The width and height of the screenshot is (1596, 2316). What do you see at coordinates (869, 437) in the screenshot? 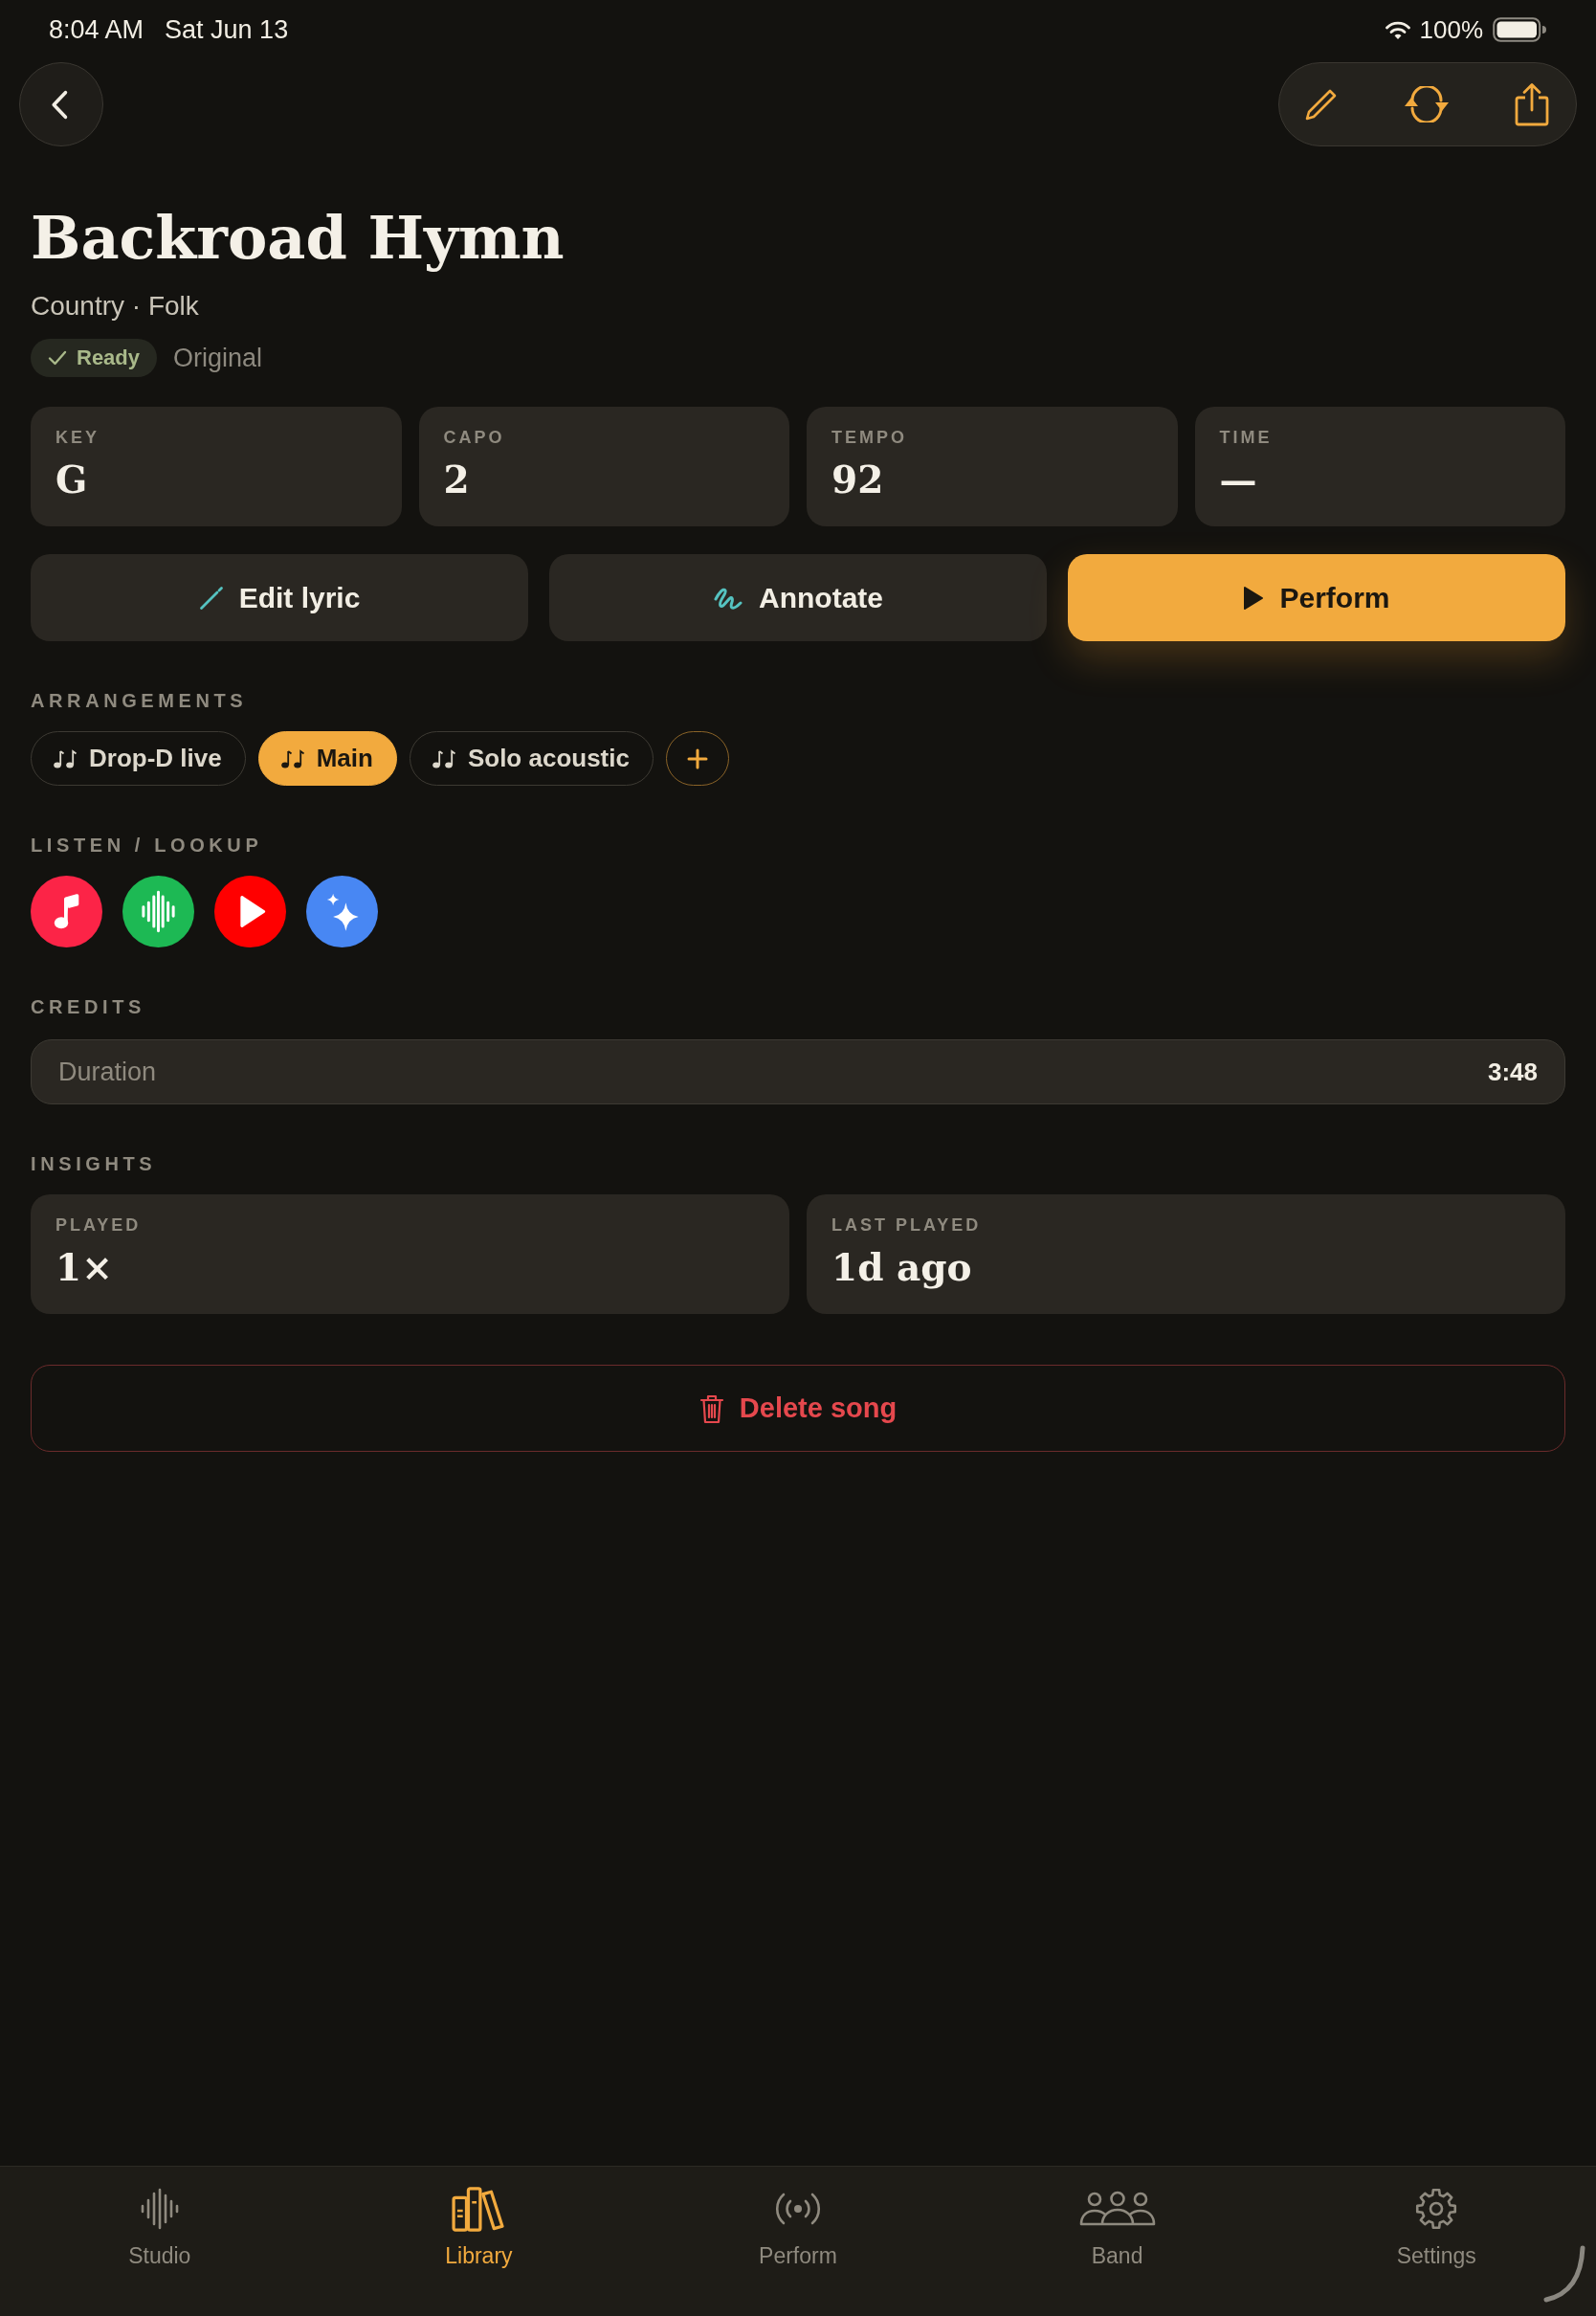
I see `stat-label: TEMPO` at bounding box center [869, 437].